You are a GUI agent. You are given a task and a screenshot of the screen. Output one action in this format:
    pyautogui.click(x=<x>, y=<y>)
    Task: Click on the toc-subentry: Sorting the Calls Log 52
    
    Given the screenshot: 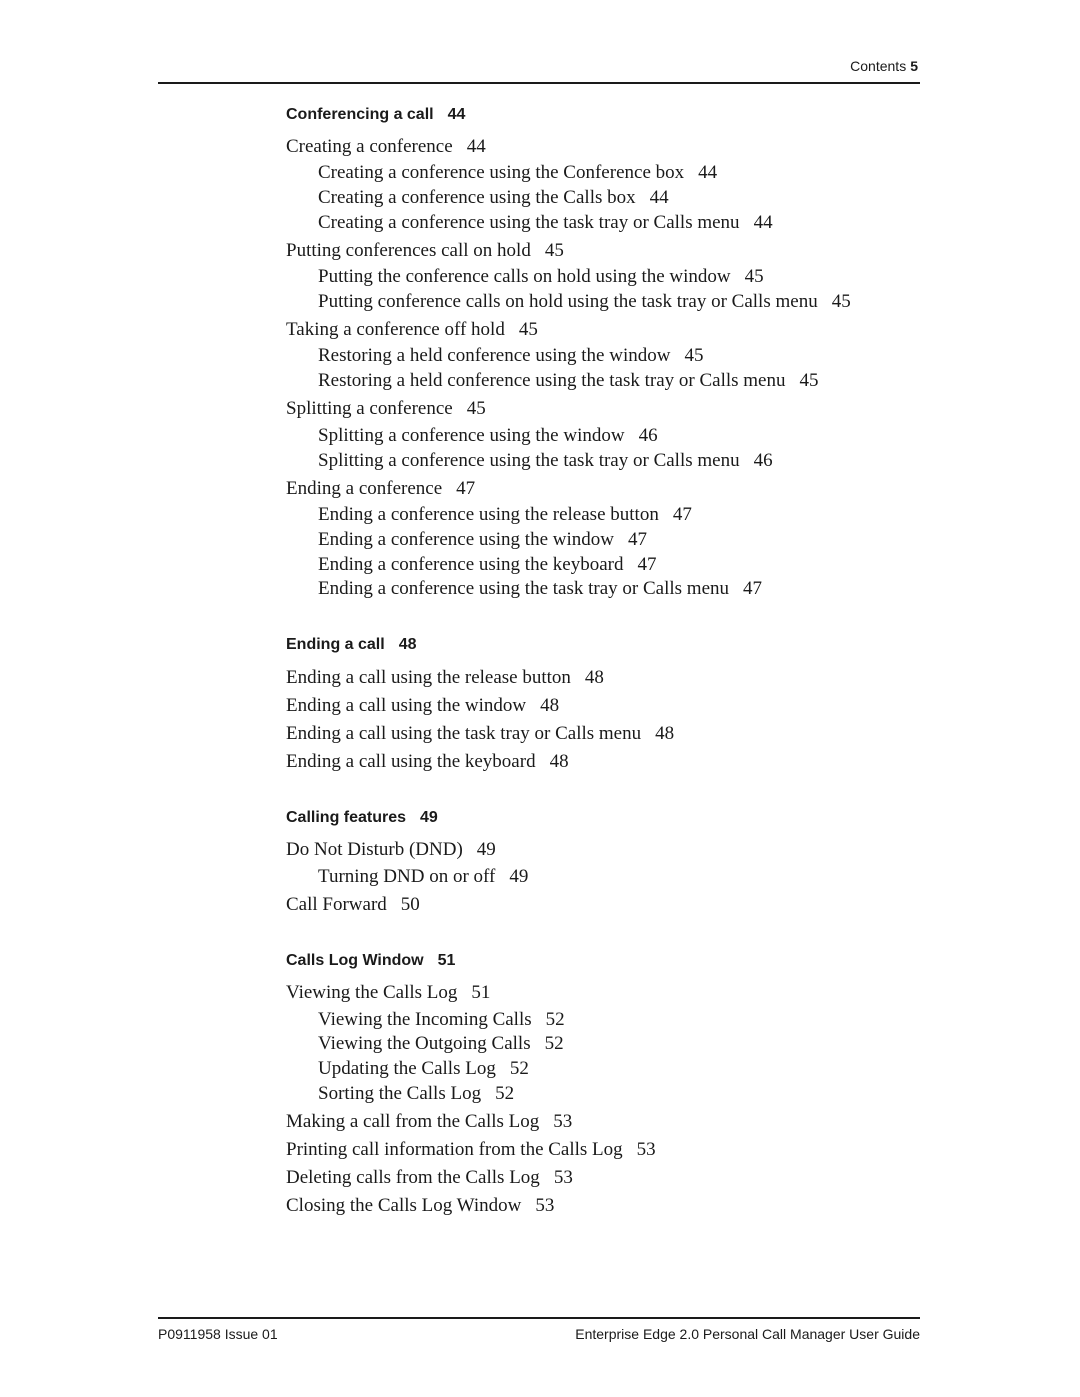 What is the action you would take?
    pyautogui.click(x=416, y=1094)
    